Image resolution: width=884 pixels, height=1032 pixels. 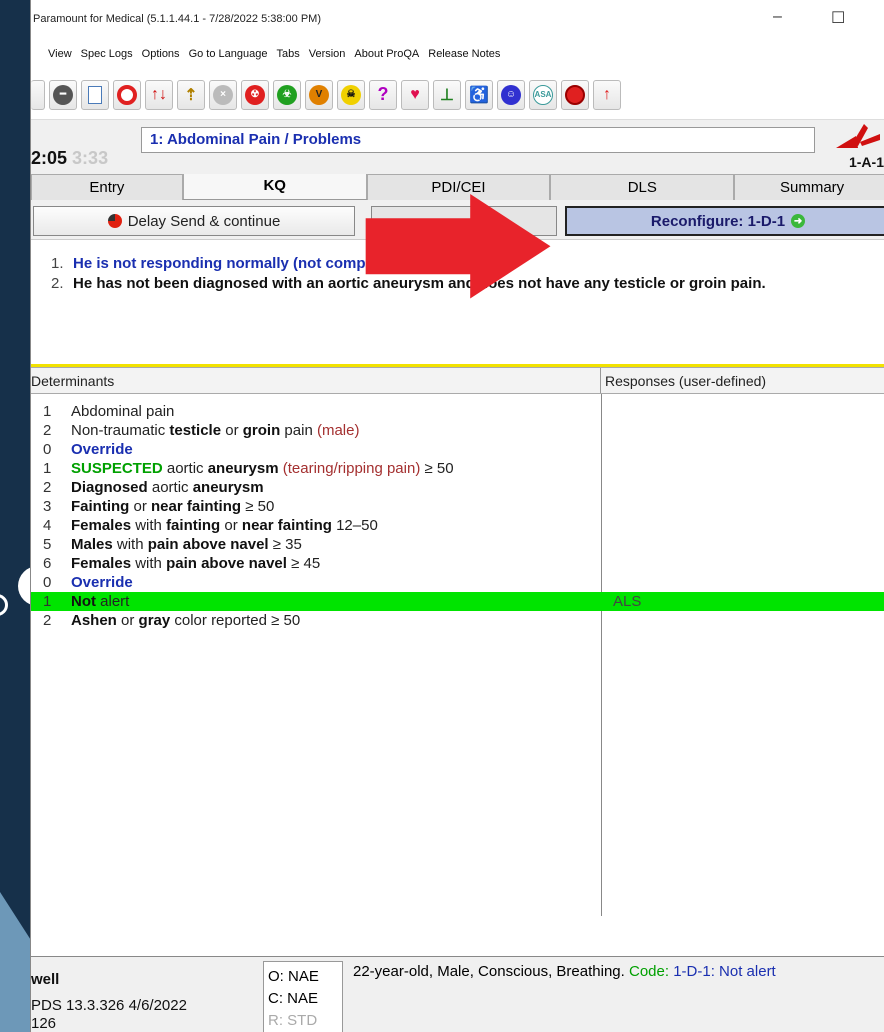 What do you see at coordinates (858, 136) in the screenshot?
I see `star-of-life-logo-icon` at bounding box center [858, 136].